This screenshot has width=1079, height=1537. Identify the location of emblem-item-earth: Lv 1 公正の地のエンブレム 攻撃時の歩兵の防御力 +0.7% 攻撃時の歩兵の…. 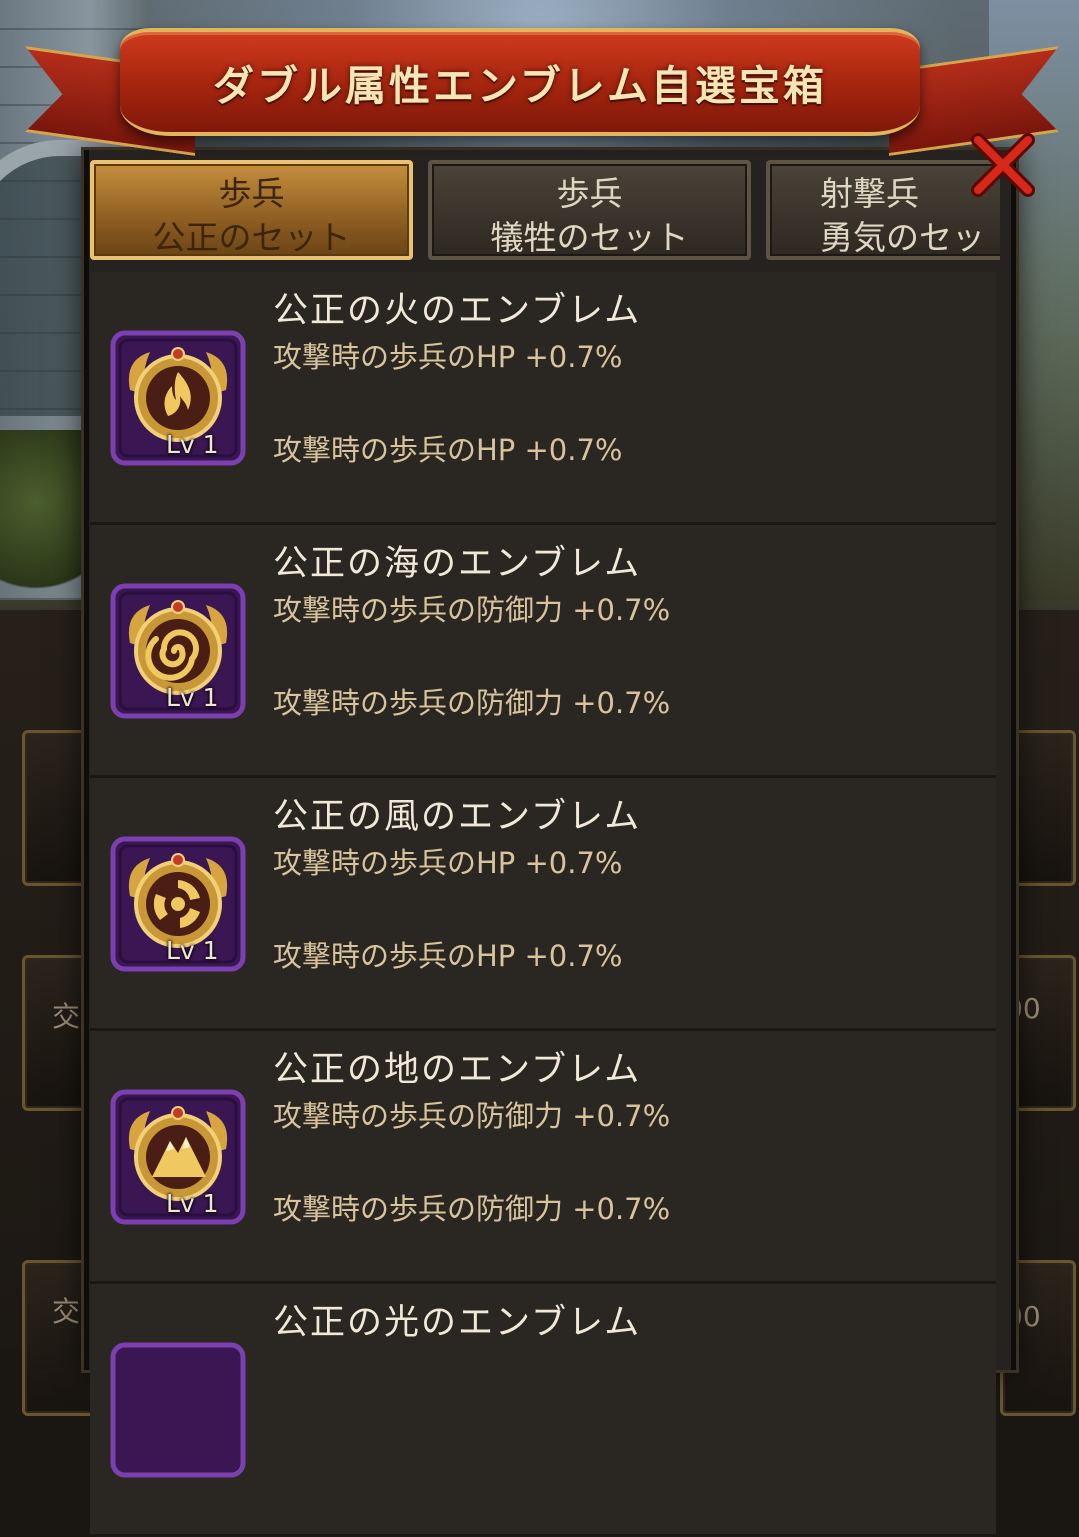
(543, 1157).